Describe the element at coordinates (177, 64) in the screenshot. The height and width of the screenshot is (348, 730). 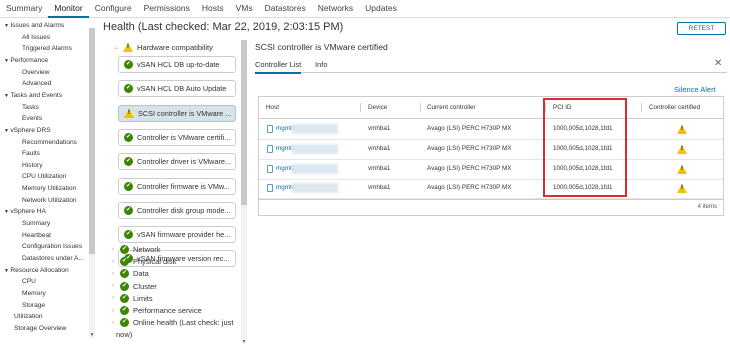
I see `health-check-card: ✔ vSAN HCL DB up-to-date` at that location.